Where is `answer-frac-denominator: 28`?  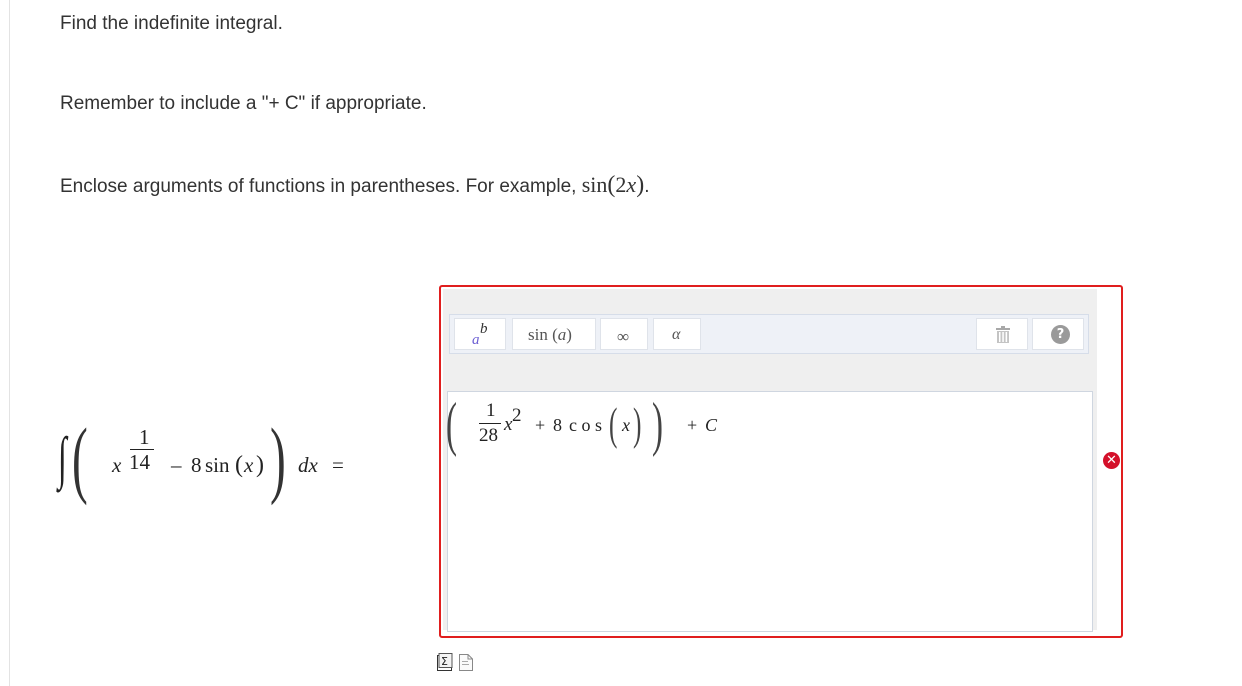 answer-frac-denominator: 28 is located at coordinates (488, 435).